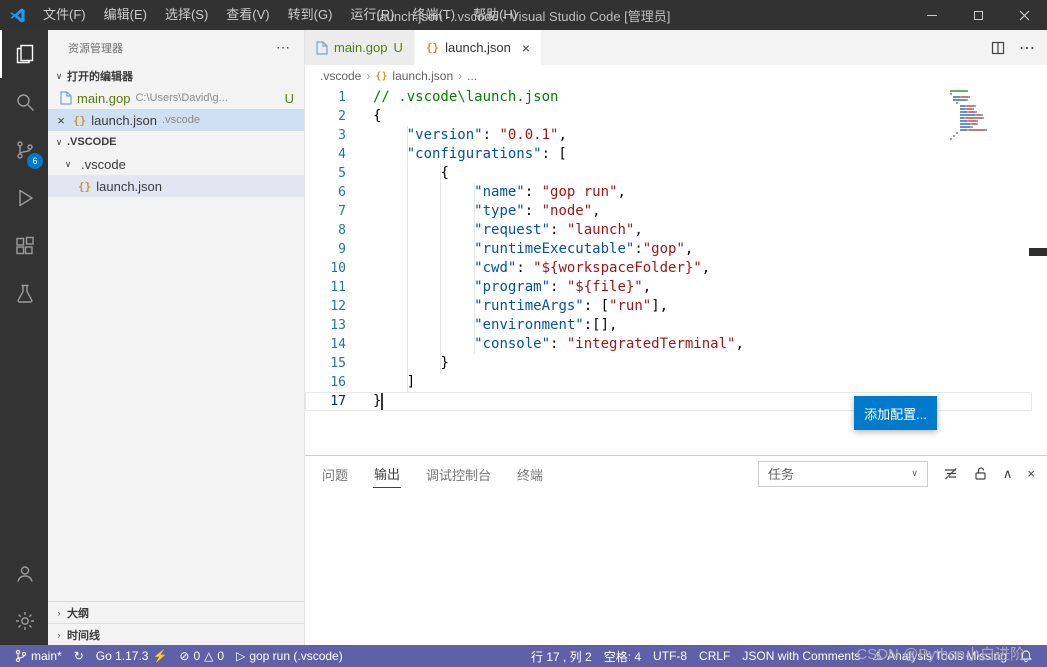 The image size is (1047, 667). What do you see at coordinates (668, 287) in the screenshot?
I see `code-line-11: 11 "program": "${file}",` at bounding box center [668, 287].